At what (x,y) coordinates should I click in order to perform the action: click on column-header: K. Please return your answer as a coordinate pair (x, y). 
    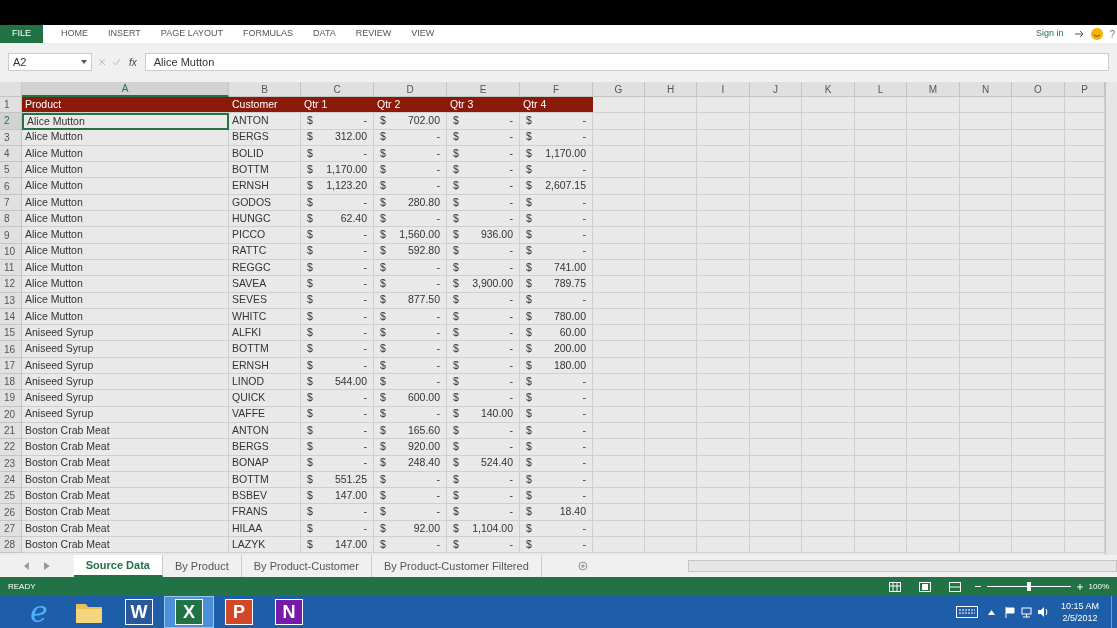
    Looking at the image, I should click on (828, 89).